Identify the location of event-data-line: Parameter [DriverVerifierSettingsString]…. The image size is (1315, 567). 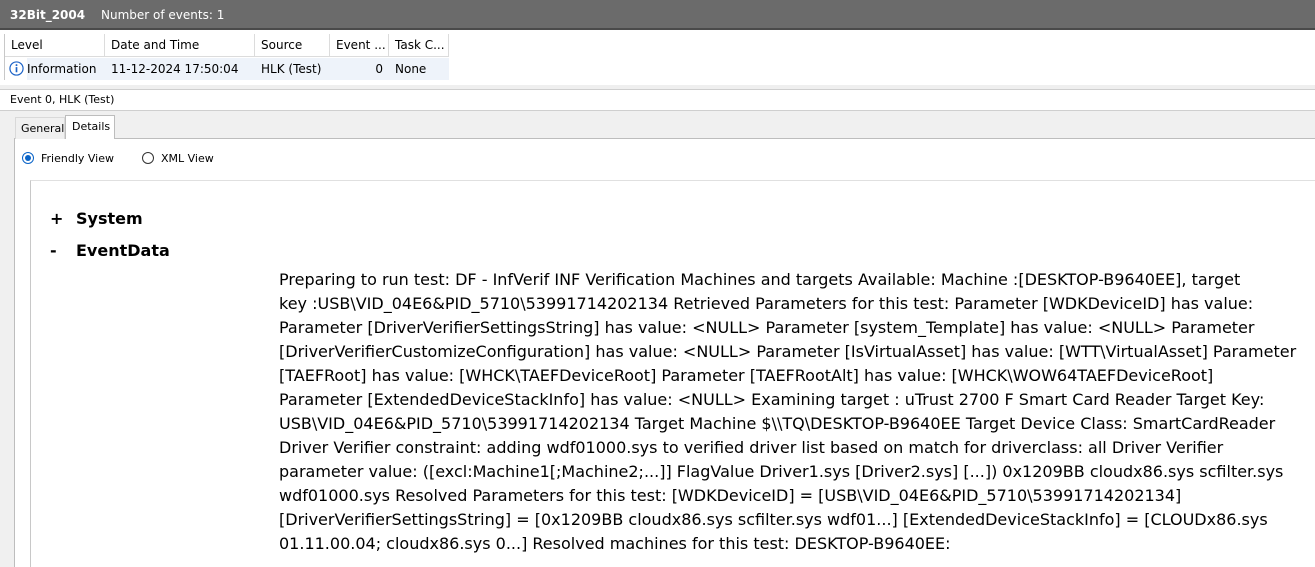
(767, 327).